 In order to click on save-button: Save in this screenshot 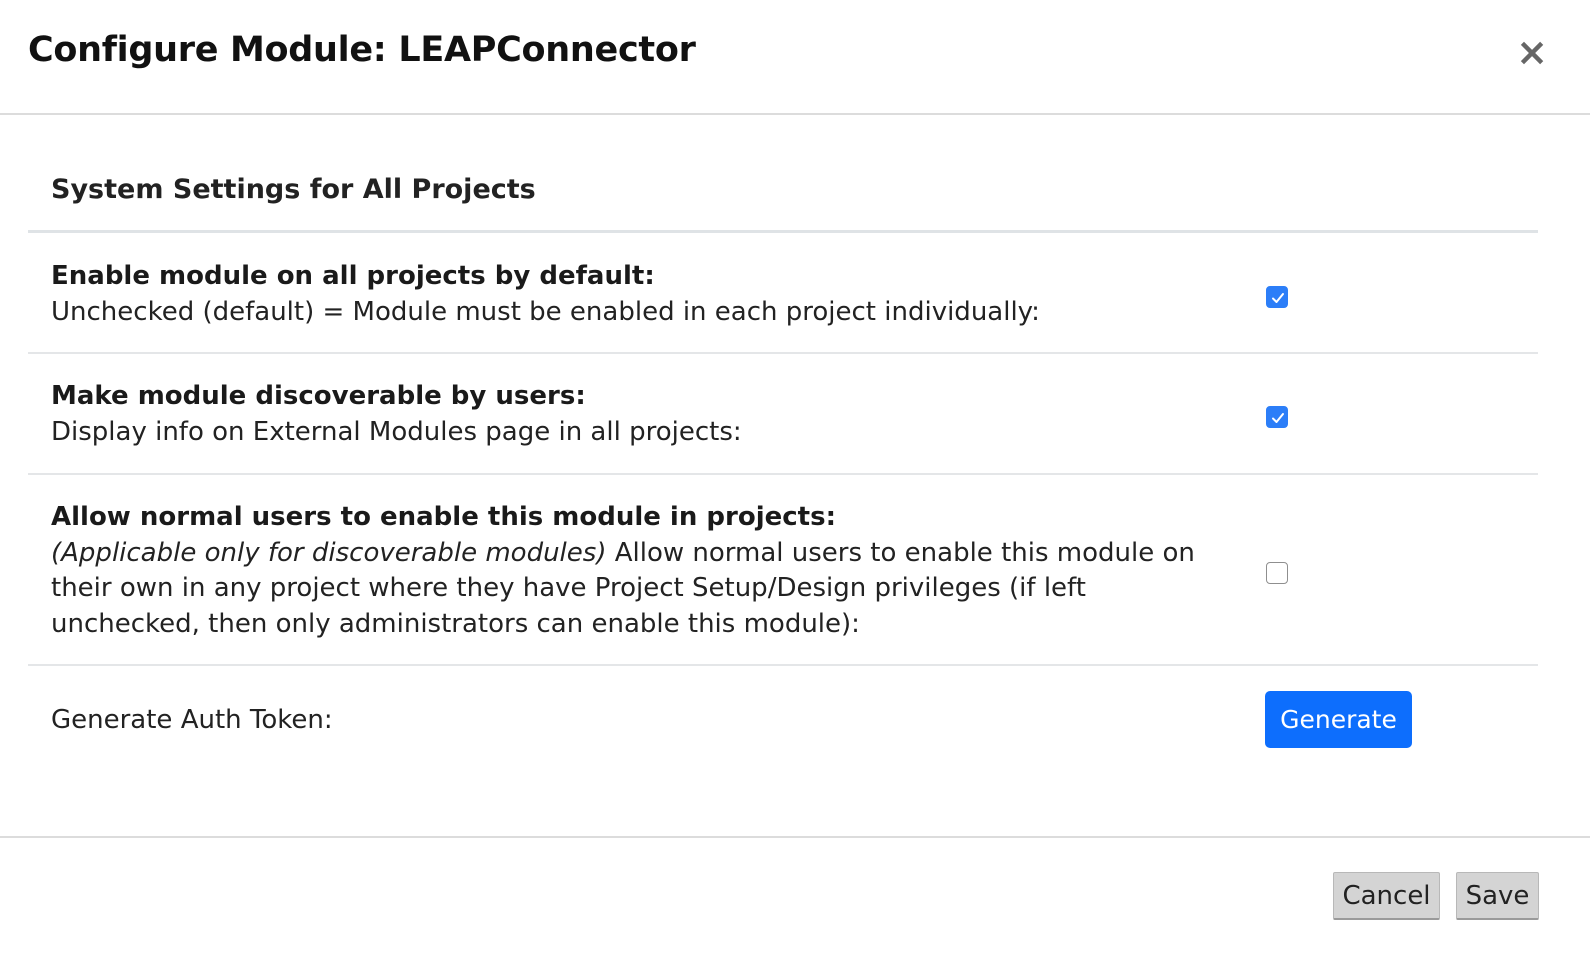, I will do `click(1497, 896)`.